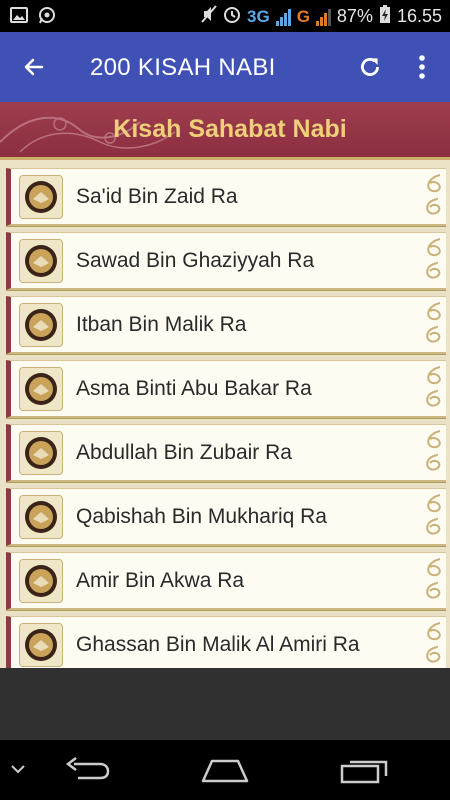  I want to click on section-title: Kisah Sahabat Nabi, so click(230, 129).